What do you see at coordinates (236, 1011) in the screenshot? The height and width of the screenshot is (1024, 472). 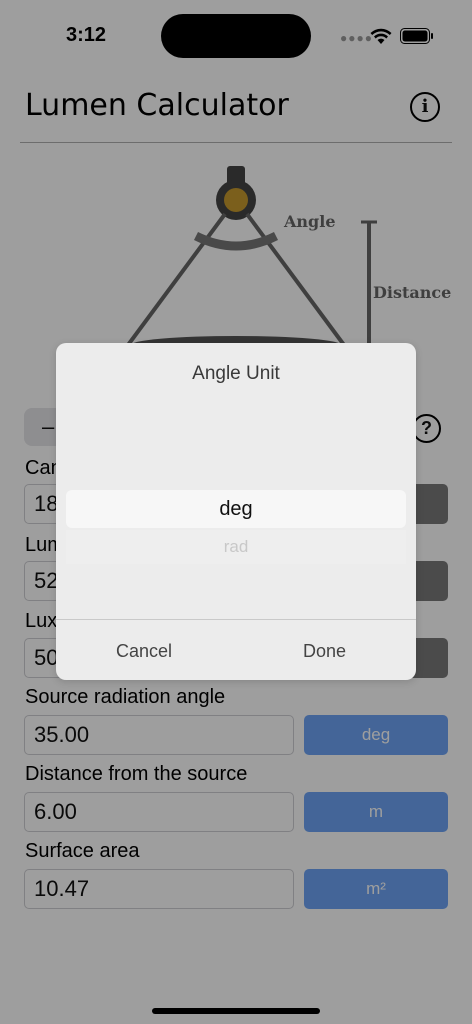 I see `home-indicator` at bounding box center [236, 1011].